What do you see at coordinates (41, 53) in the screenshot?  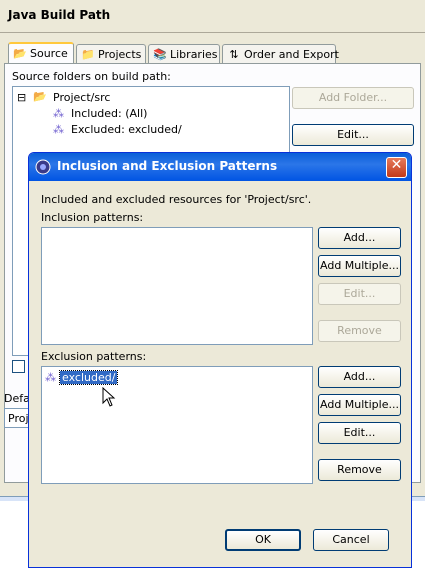 I see `tab-source: 📂 Source` at bounding box center [41, 53].